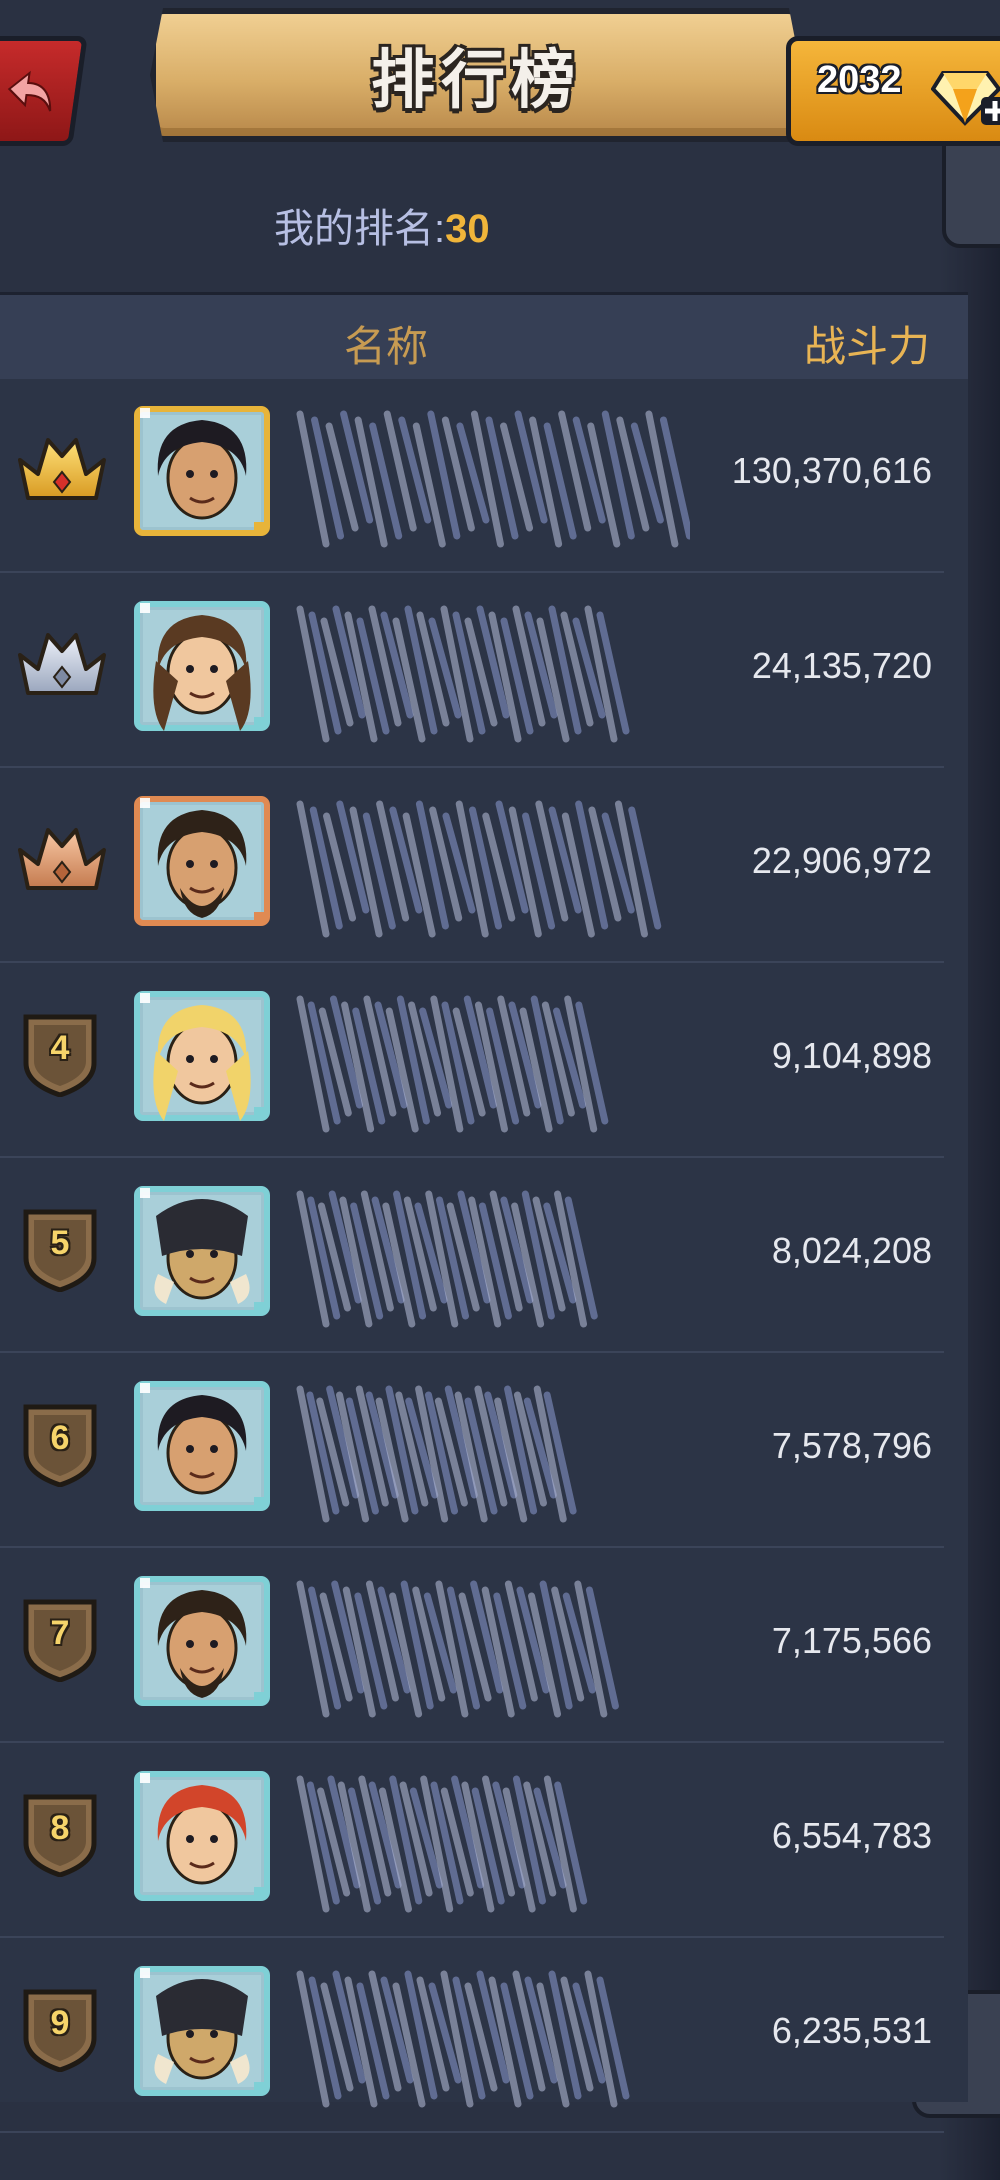 The height and width of the screenshot is (2180, 1000). What do you see at coordinates (851, 1250) in the screenshot?
I see `combat-power: 8,024,208` at bounding box center [851, 1250].